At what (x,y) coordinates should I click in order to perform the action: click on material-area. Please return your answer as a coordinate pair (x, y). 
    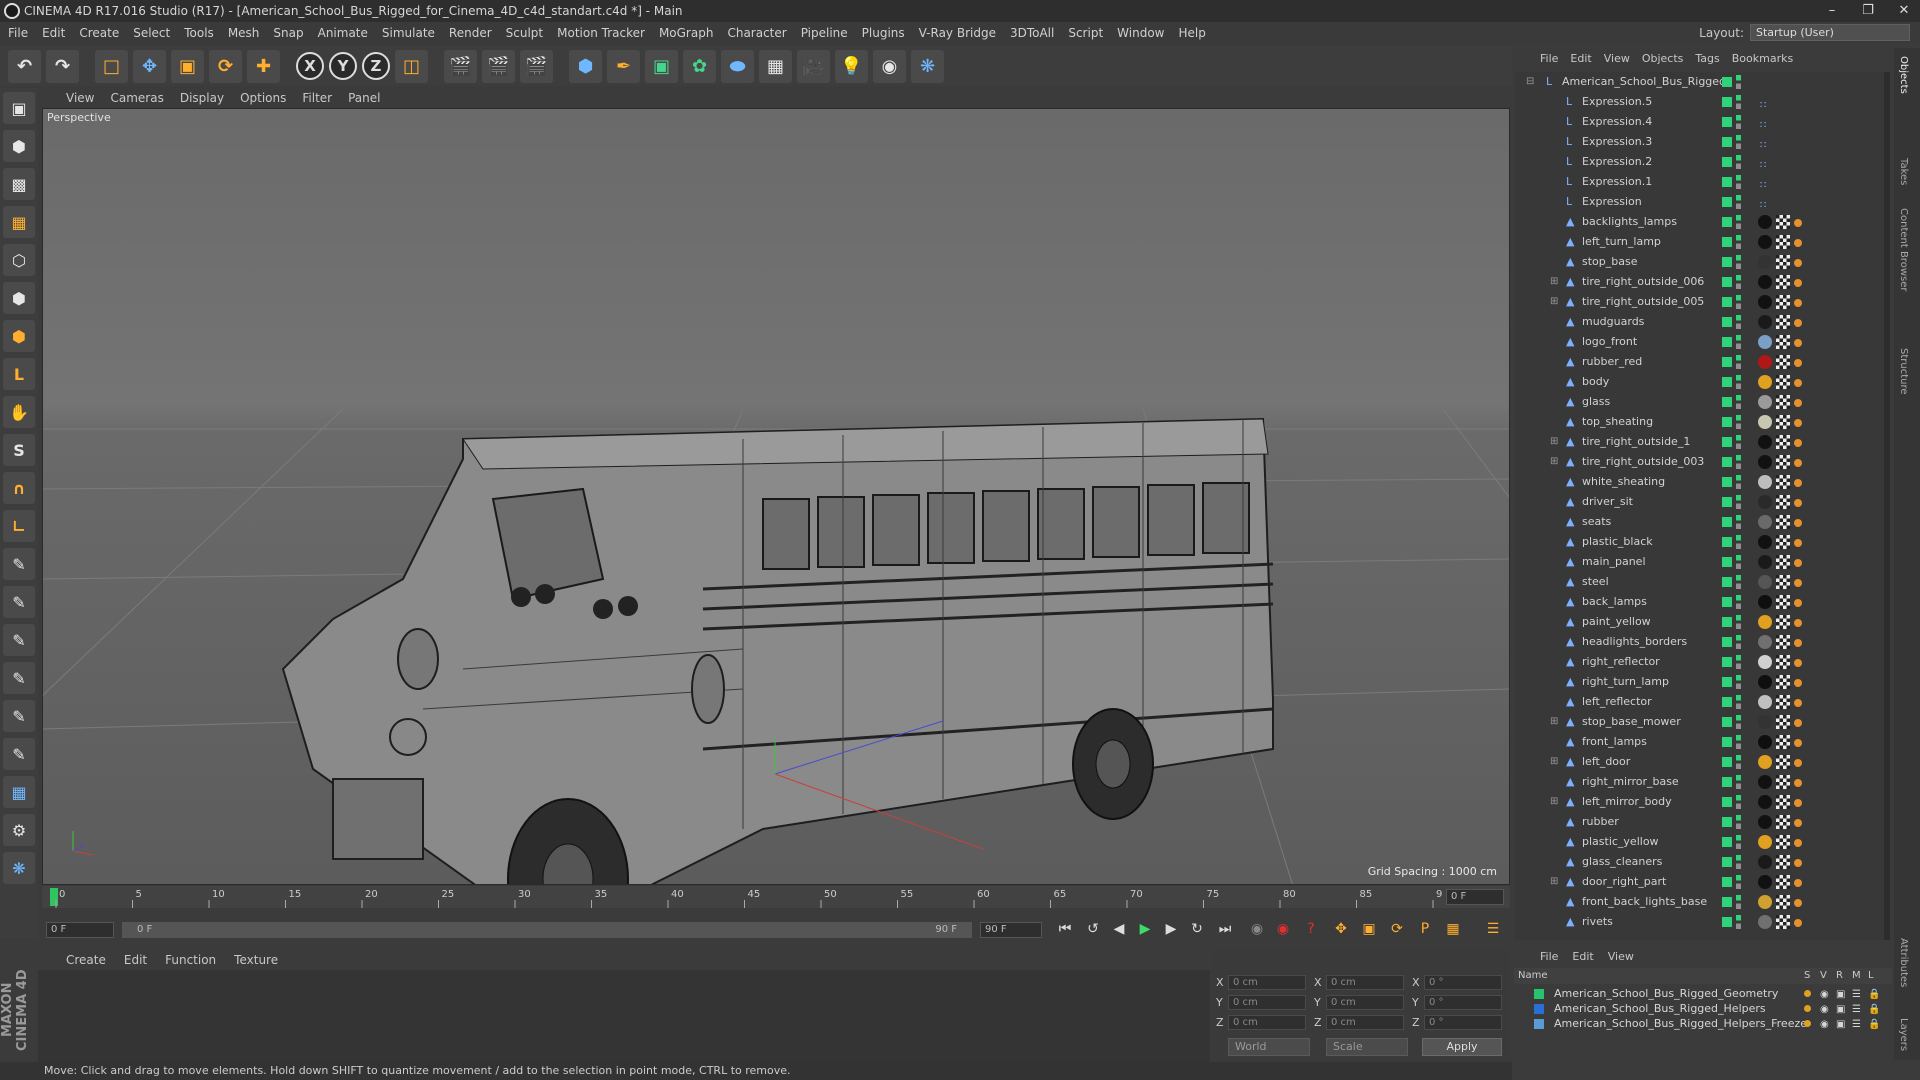
    Looking at the image, I should click on (624, 1016).